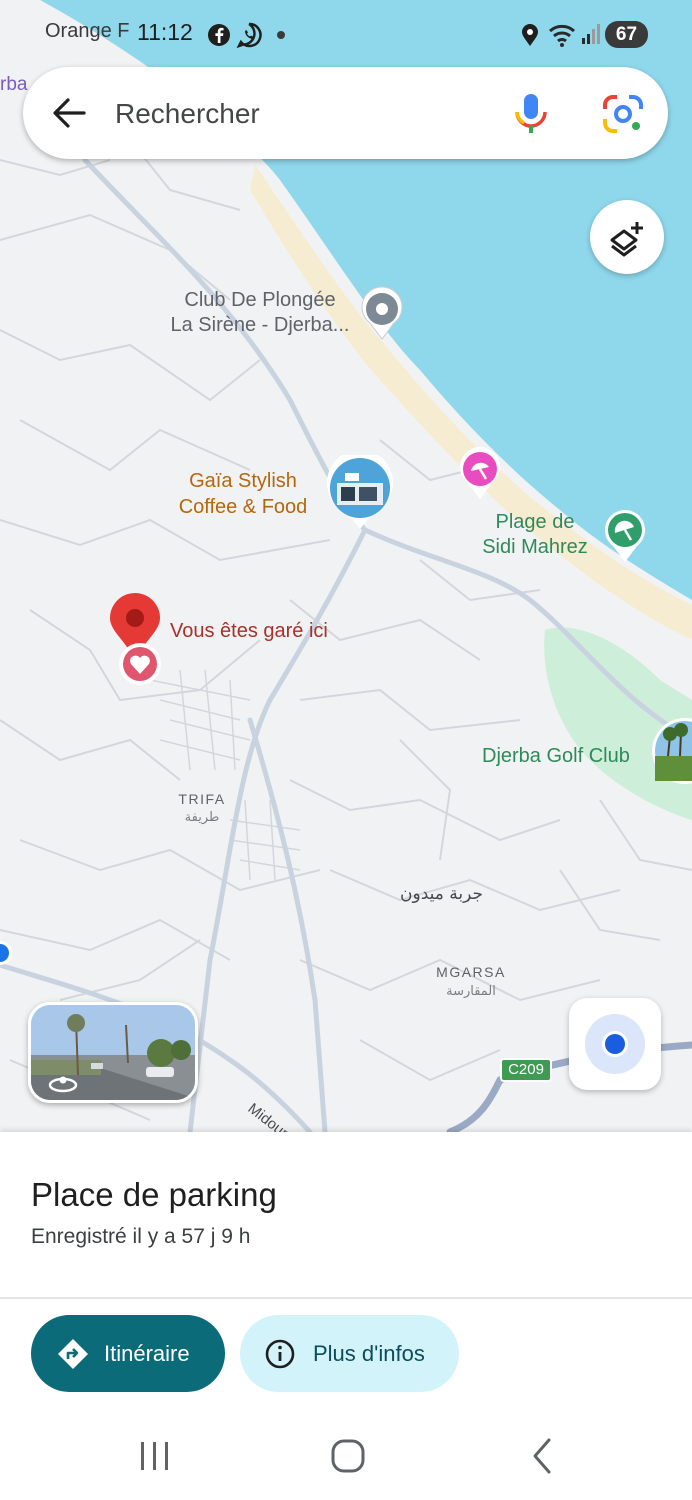 This screenshot has width=692, height=1500. What do you see at coordinates (73, 1354) in the screenshot?
I see `directions-icon` at bounding box center [73, 1354].